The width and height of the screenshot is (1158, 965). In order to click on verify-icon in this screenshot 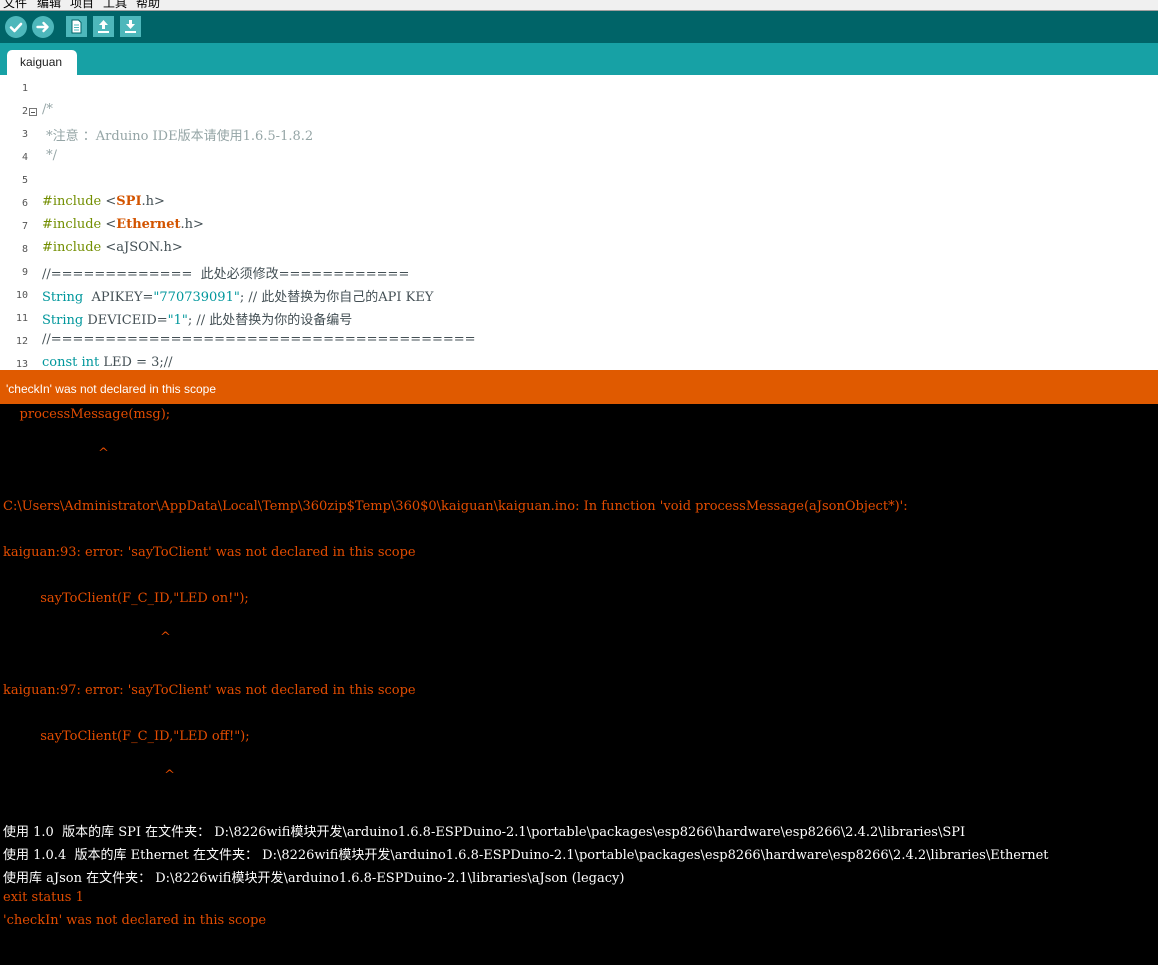, I will do `click(16, 27)`.